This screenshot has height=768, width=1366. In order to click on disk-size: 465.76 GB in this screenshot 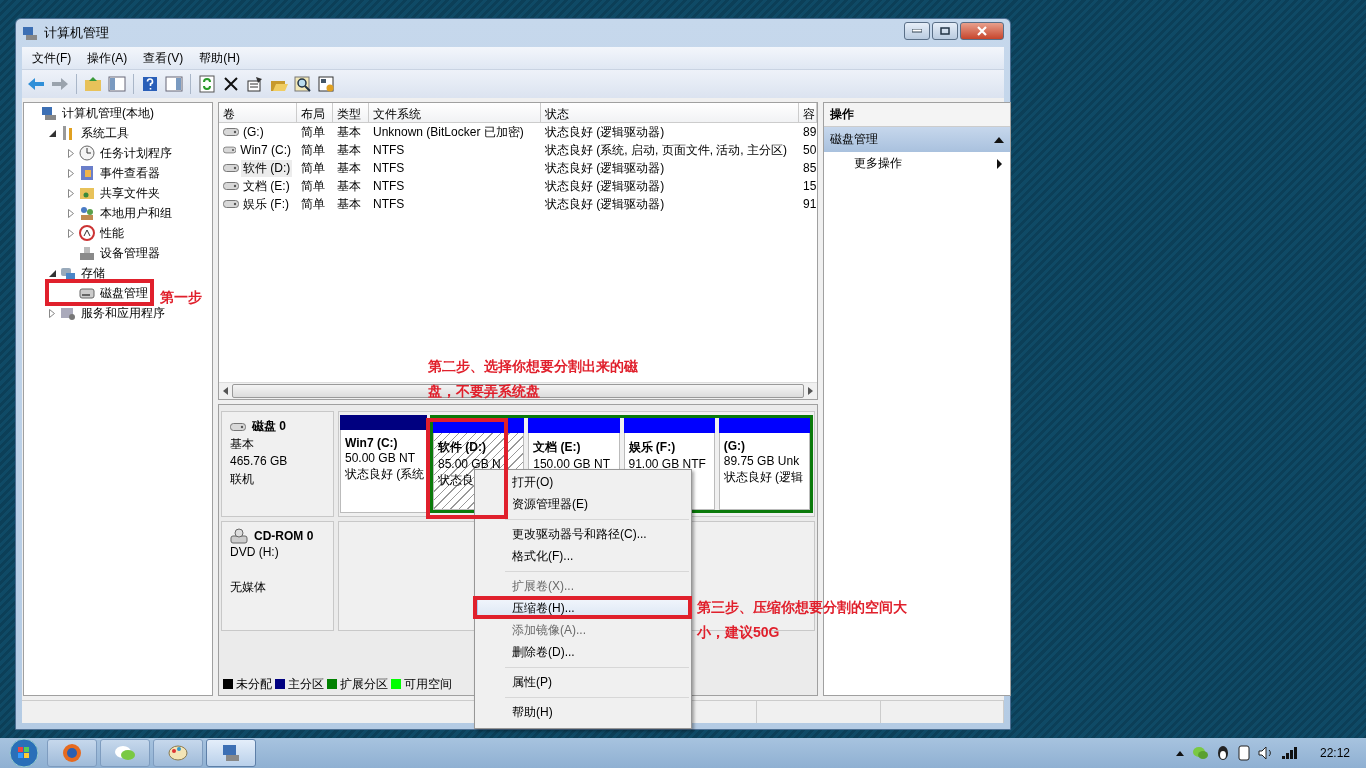, I will do `click(259, 462)`.